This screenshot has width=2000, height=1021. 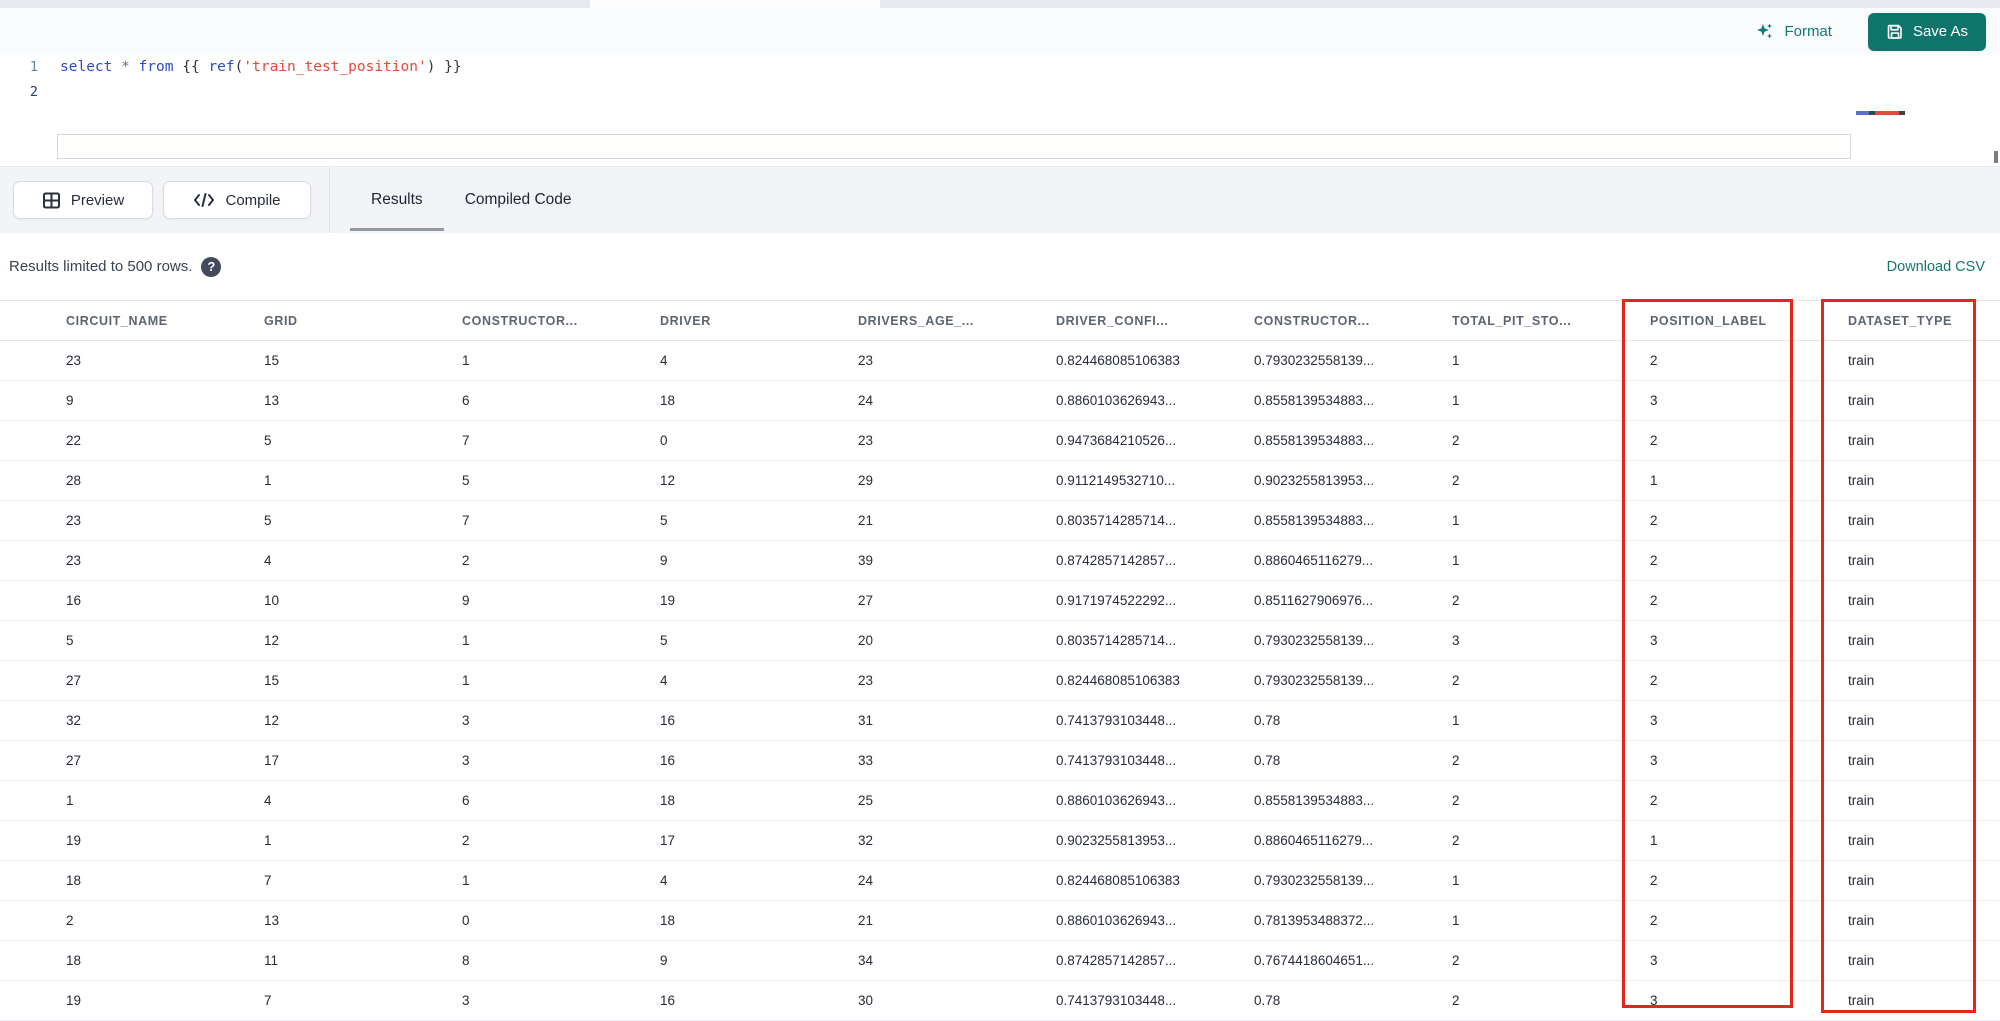 What do you see at coordinates (397, 200) in the screenshot?
I see `tab-results: Results` at bounding box center [397, 200].